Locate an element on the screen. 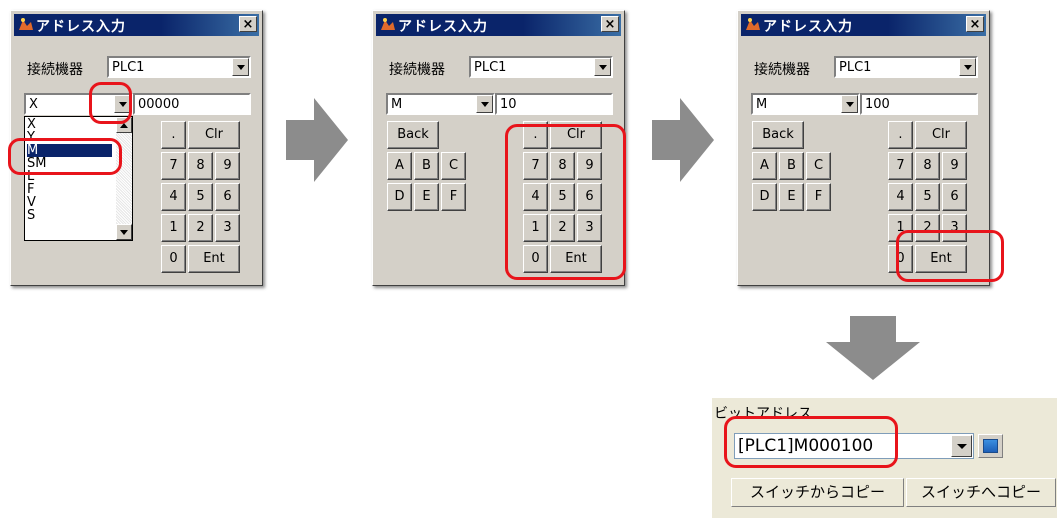 The image size is (1057, 518). key-ent: Ent is located at coordinates (214, 259).